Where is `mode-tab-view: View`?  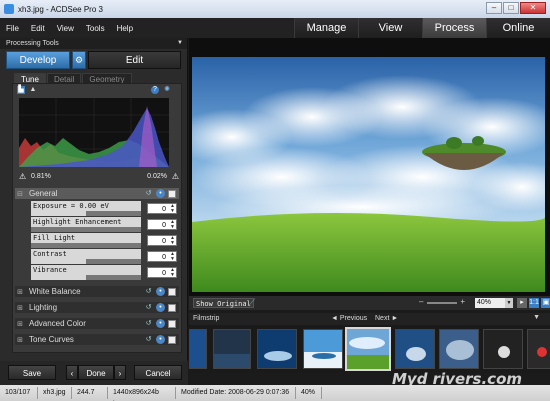 mode-tab-view: View is located at coordinates (390, 28).